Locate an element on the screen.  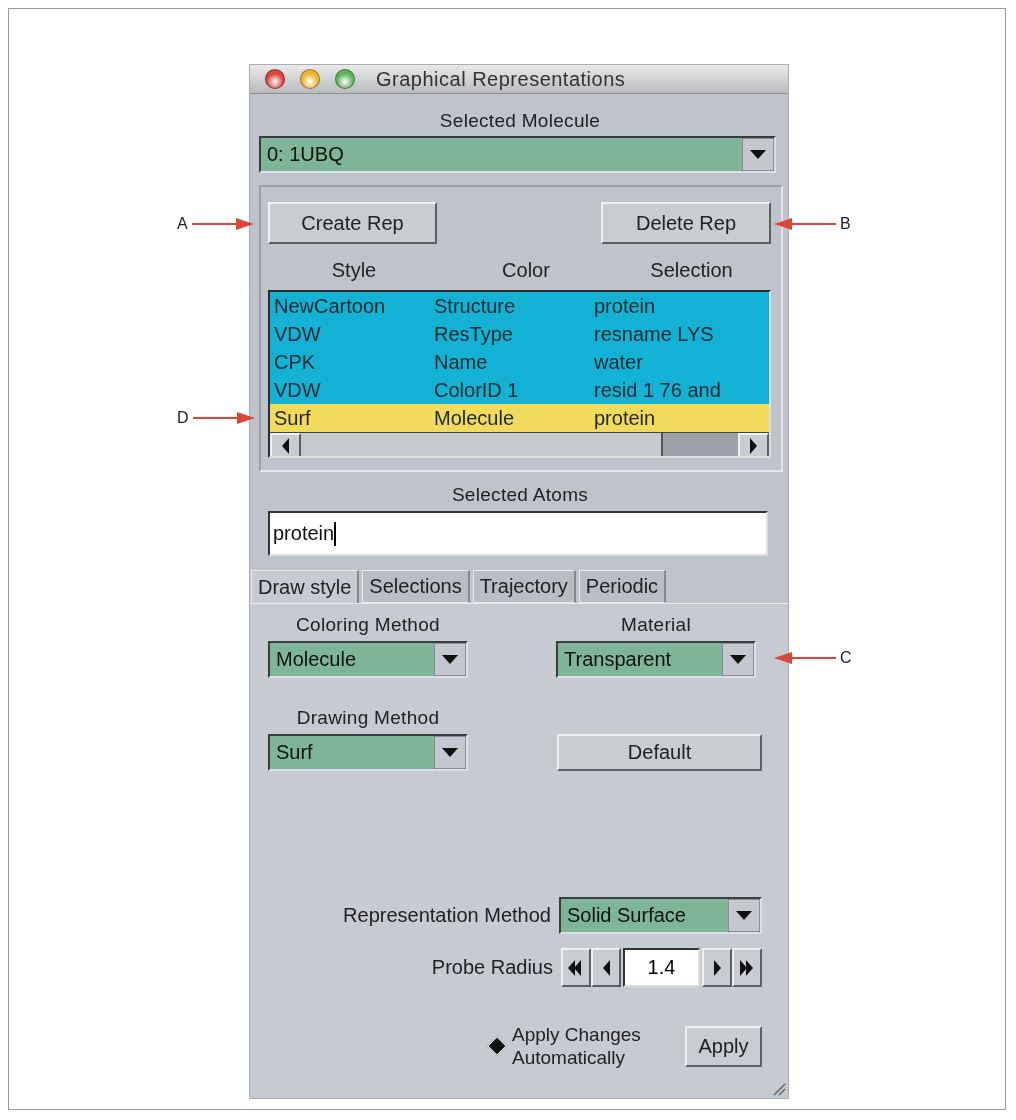
input-field: protein is located at coordinates (518, 533).